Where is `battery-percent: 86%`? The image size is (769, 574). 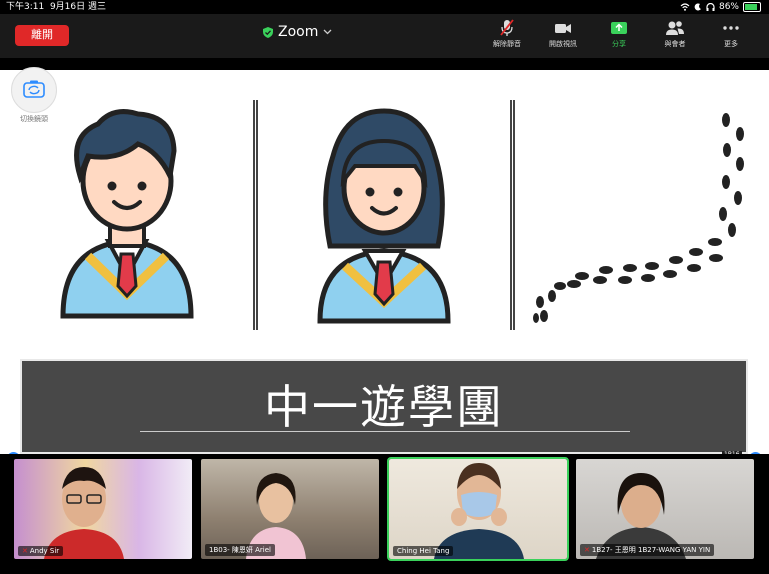 battery-percent: 86% is located at coordinates (728, 7).